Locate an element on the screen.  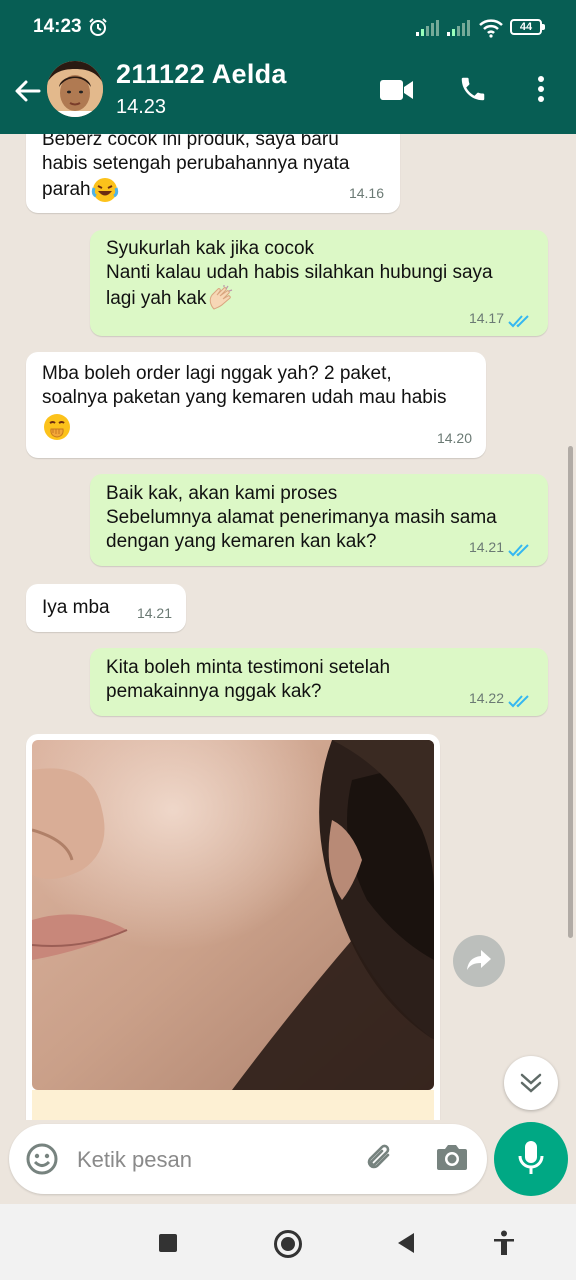
system-navigation-bar is located at coordinates (288, 1242).